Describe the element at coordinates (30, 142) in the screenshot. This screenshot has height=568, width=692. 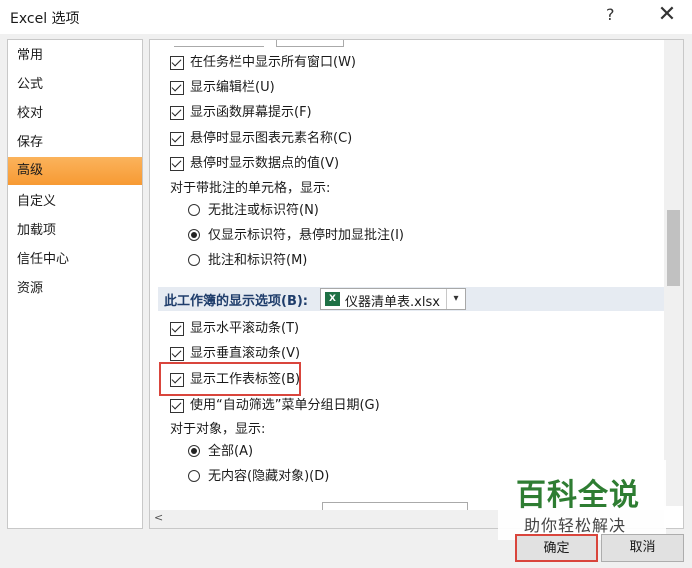
I see `nav-item-label: 保存` at that location.